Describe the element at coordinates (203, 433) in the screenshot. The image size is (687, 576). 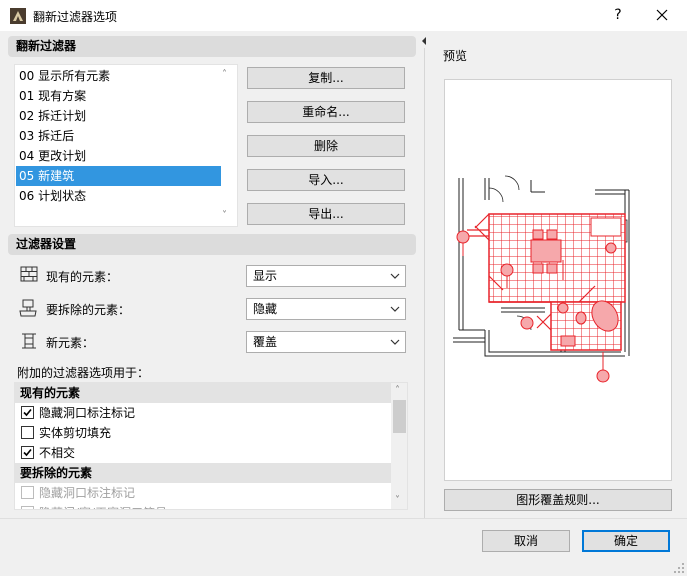
I see `option-row: 实体剪切填充` at that location.